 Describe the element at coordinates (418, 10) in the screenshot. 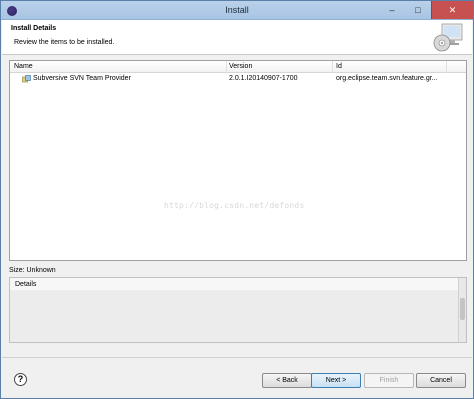

I see `maximize-button: □` at that location.